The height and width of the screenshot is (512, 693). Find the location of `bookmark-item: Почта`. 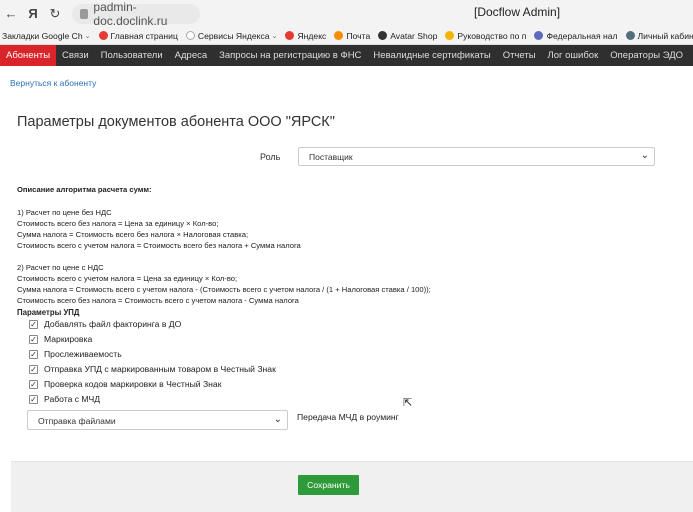

bookmark-item: Почта is located at coordinates (352, 36).